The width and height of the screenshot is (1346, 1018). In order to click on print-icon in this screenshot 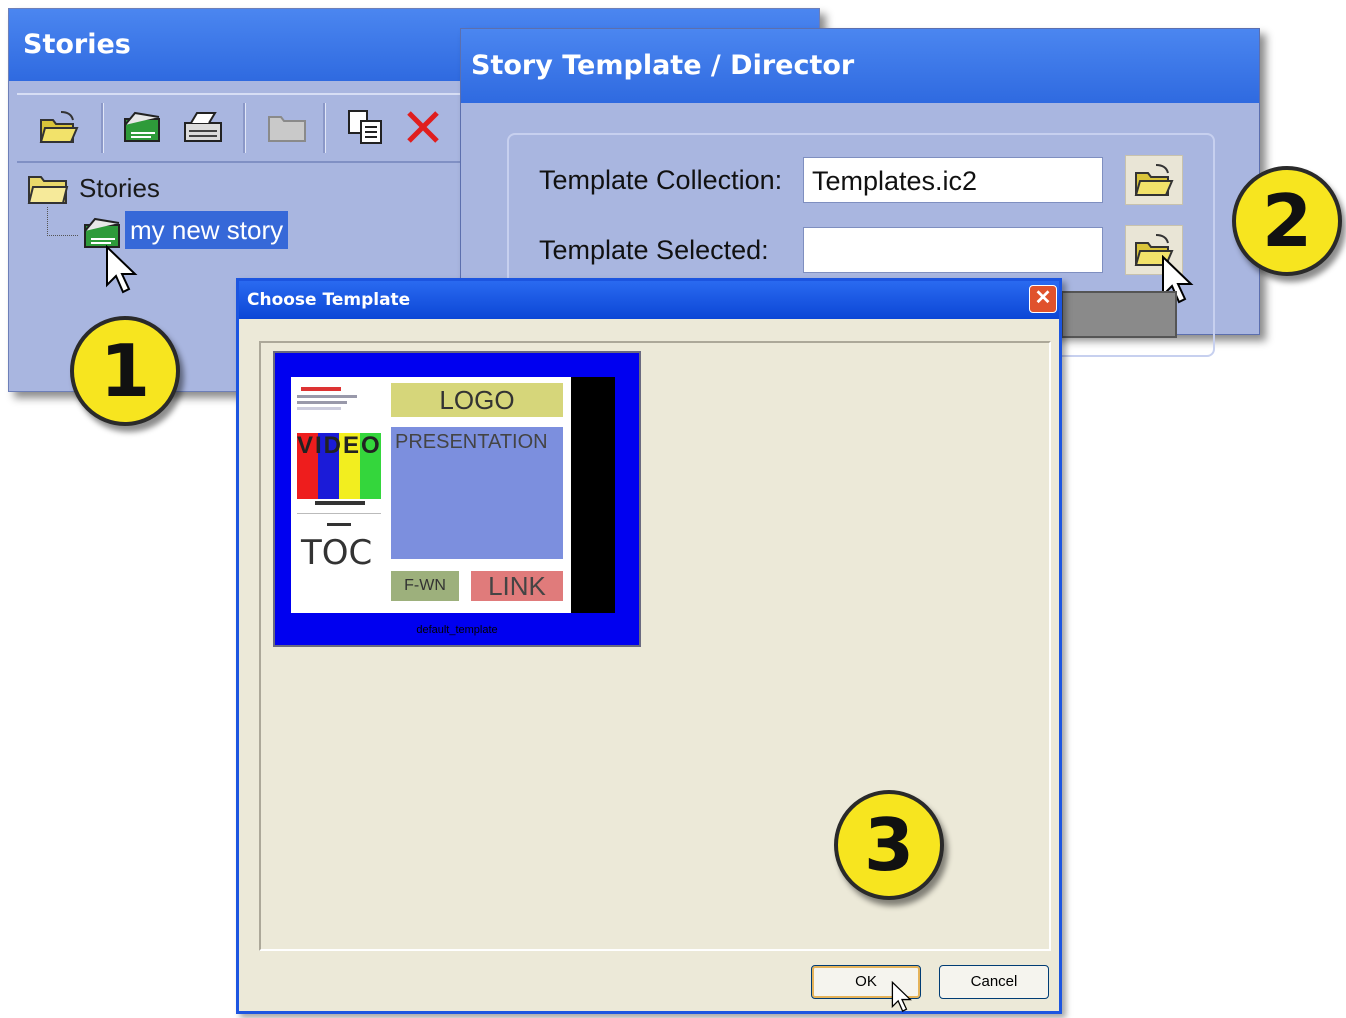, I will do `click(203, 127)`.